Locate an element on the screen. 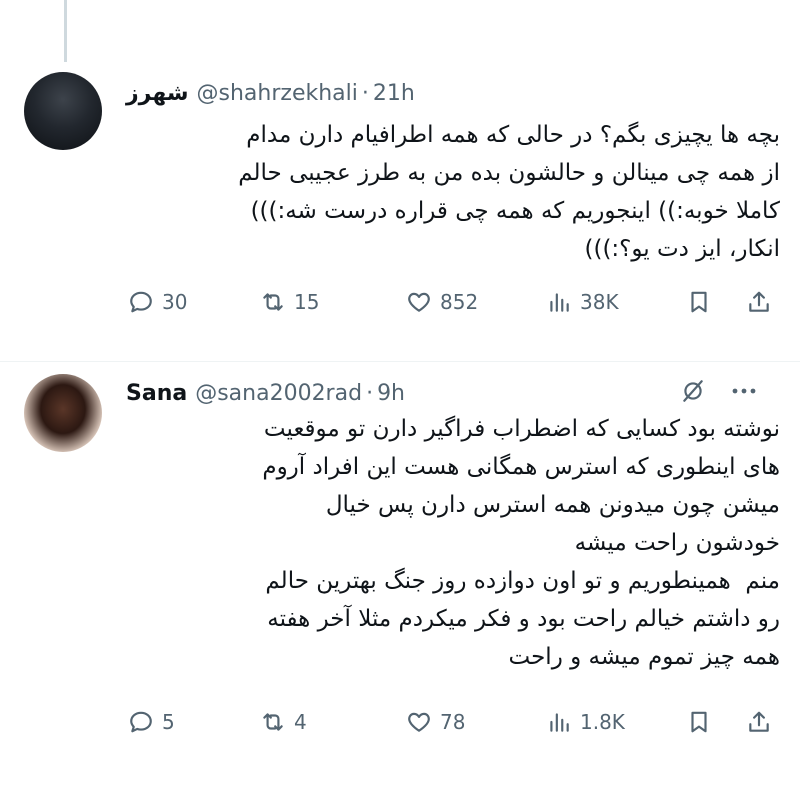 Image resolution: width=800 pixels, height=800 pixels. reply-button: 5 is located at coordinates (151, 722).